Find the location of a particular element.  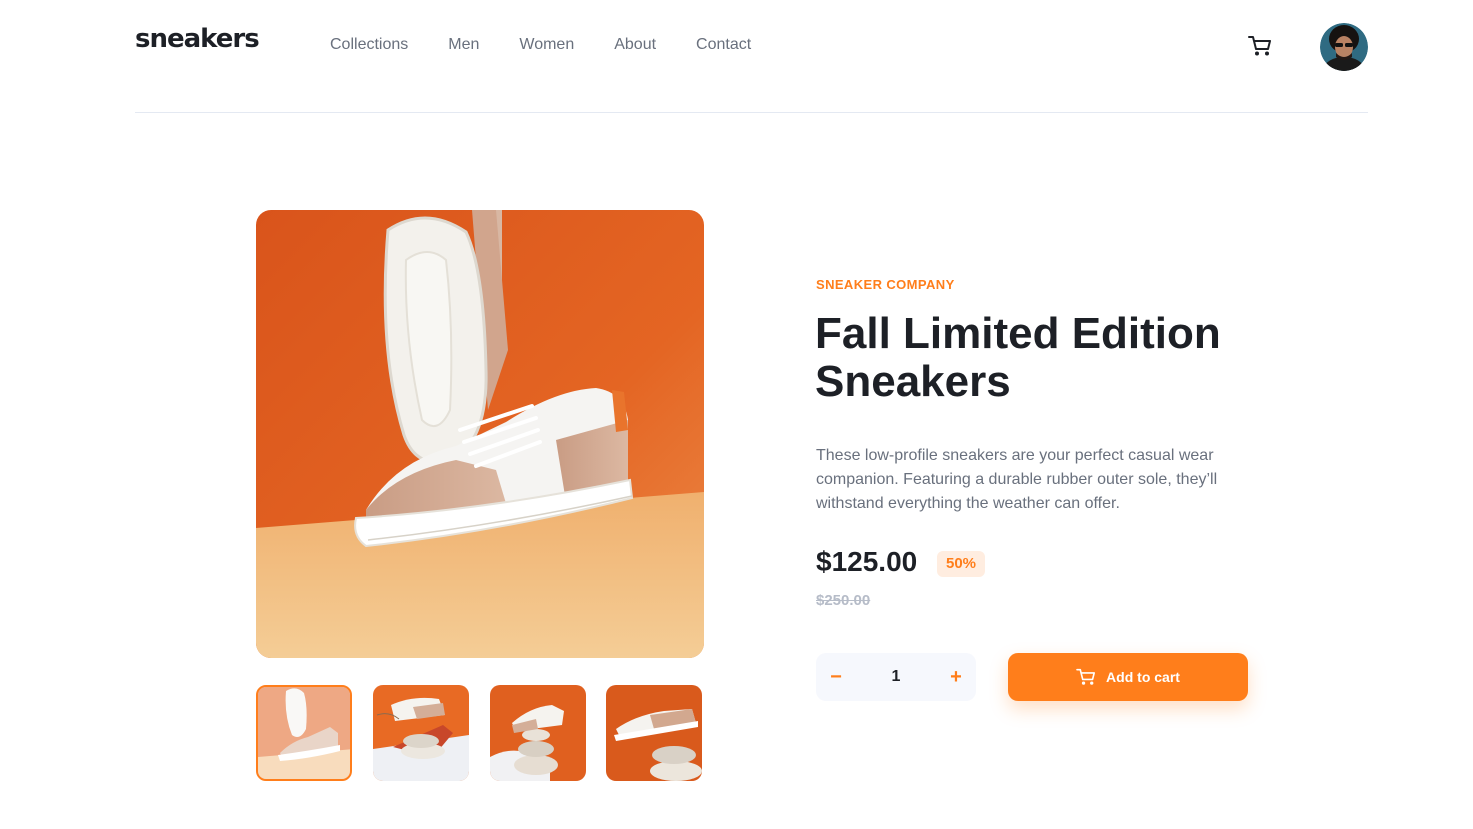

logo: sneakers is located at coordinates (197, 39).